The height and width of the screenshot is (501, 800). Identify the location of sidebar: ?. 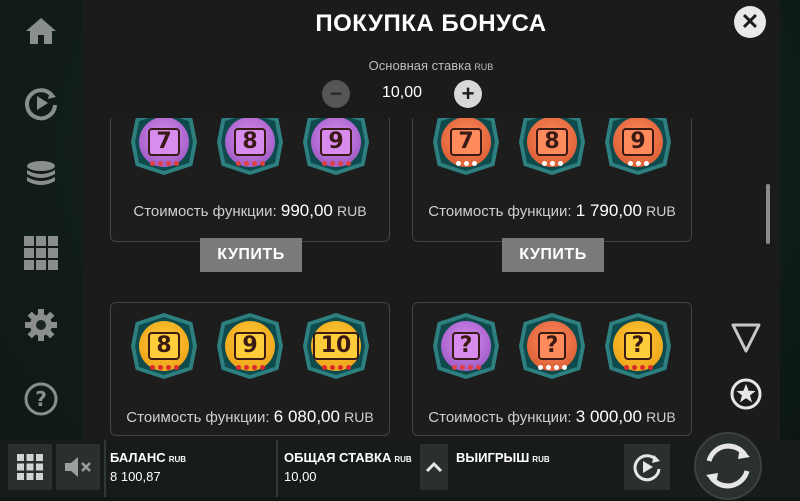
(41, 220).